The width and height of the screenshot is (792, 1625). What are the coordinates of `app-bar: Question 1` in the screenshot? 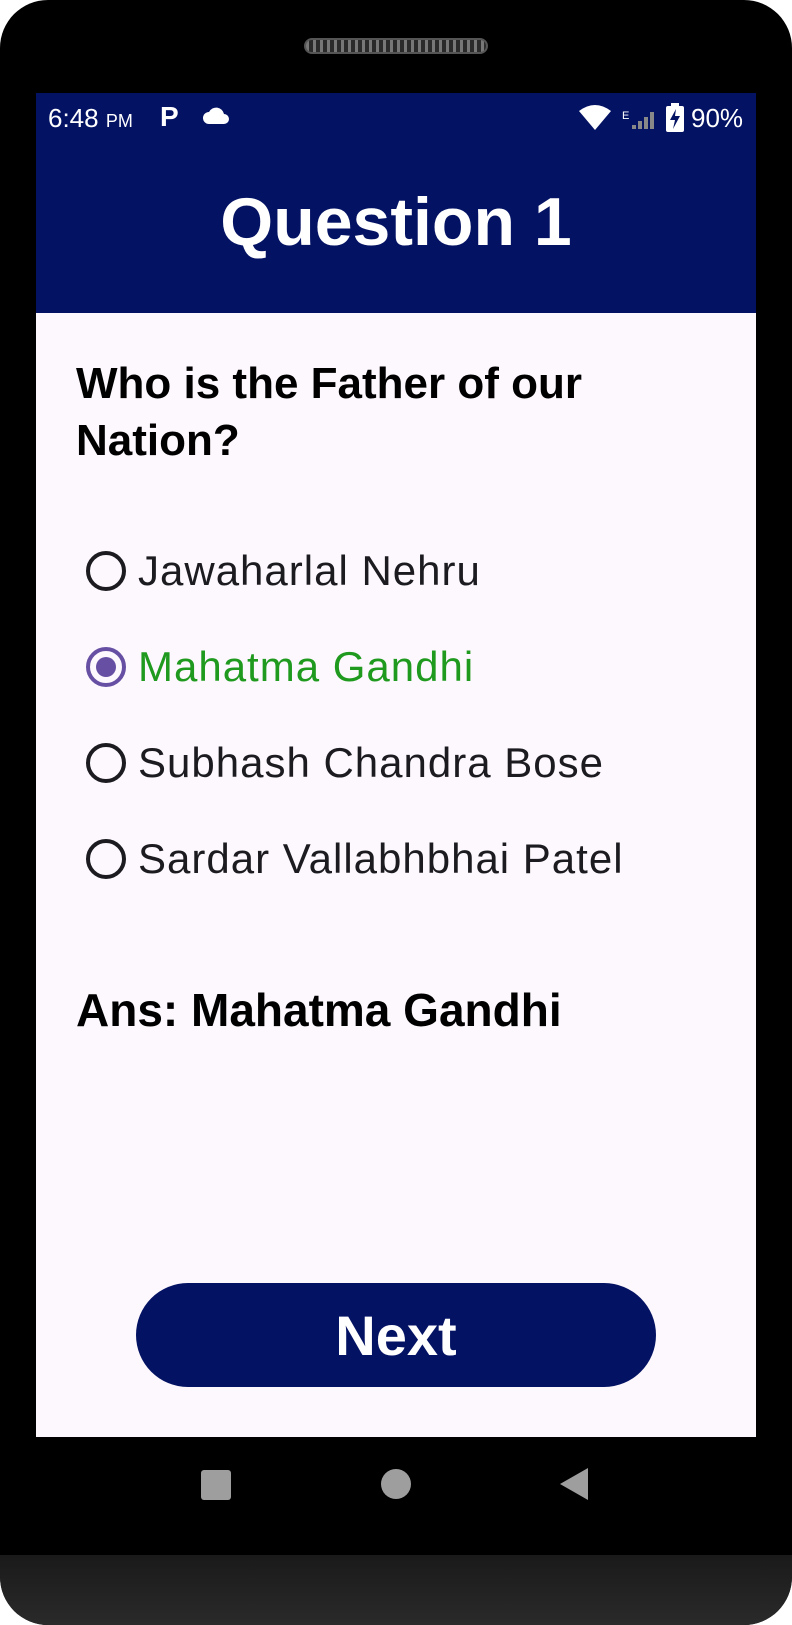 It's located at (396, 228).